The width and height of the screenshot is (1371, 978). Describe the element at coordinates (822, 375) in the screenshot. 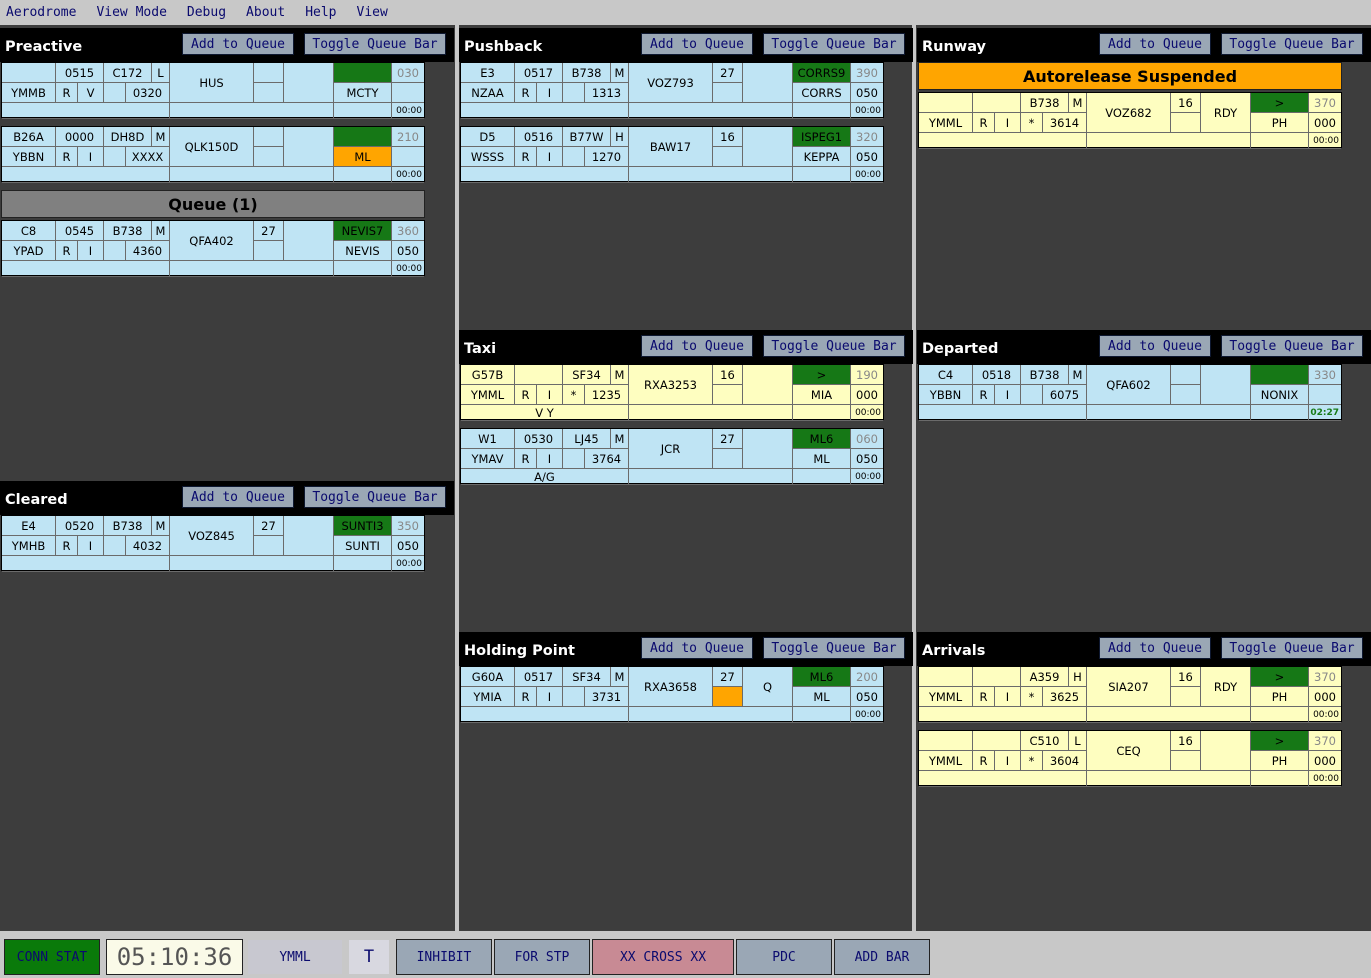

I see `strip-cell-sid: >` at that location.